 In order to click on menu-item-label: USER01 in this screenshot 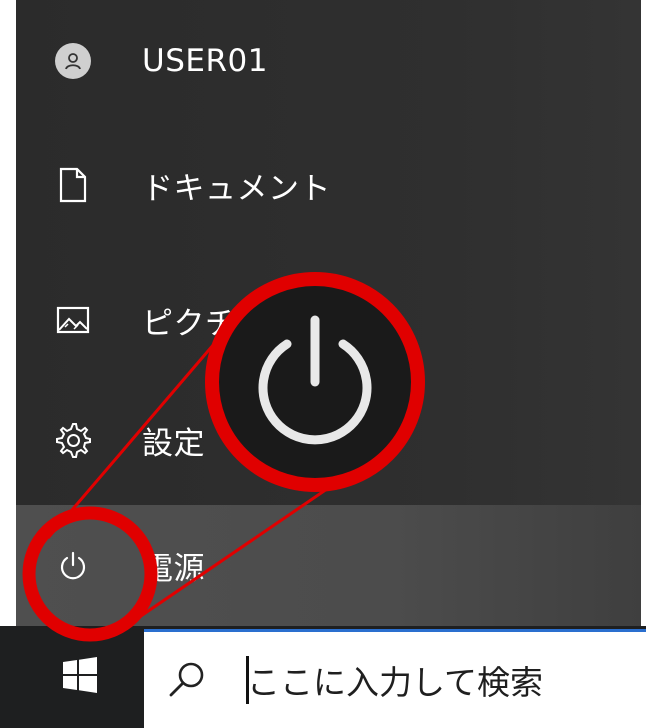, I will do `click(205, 61)`.